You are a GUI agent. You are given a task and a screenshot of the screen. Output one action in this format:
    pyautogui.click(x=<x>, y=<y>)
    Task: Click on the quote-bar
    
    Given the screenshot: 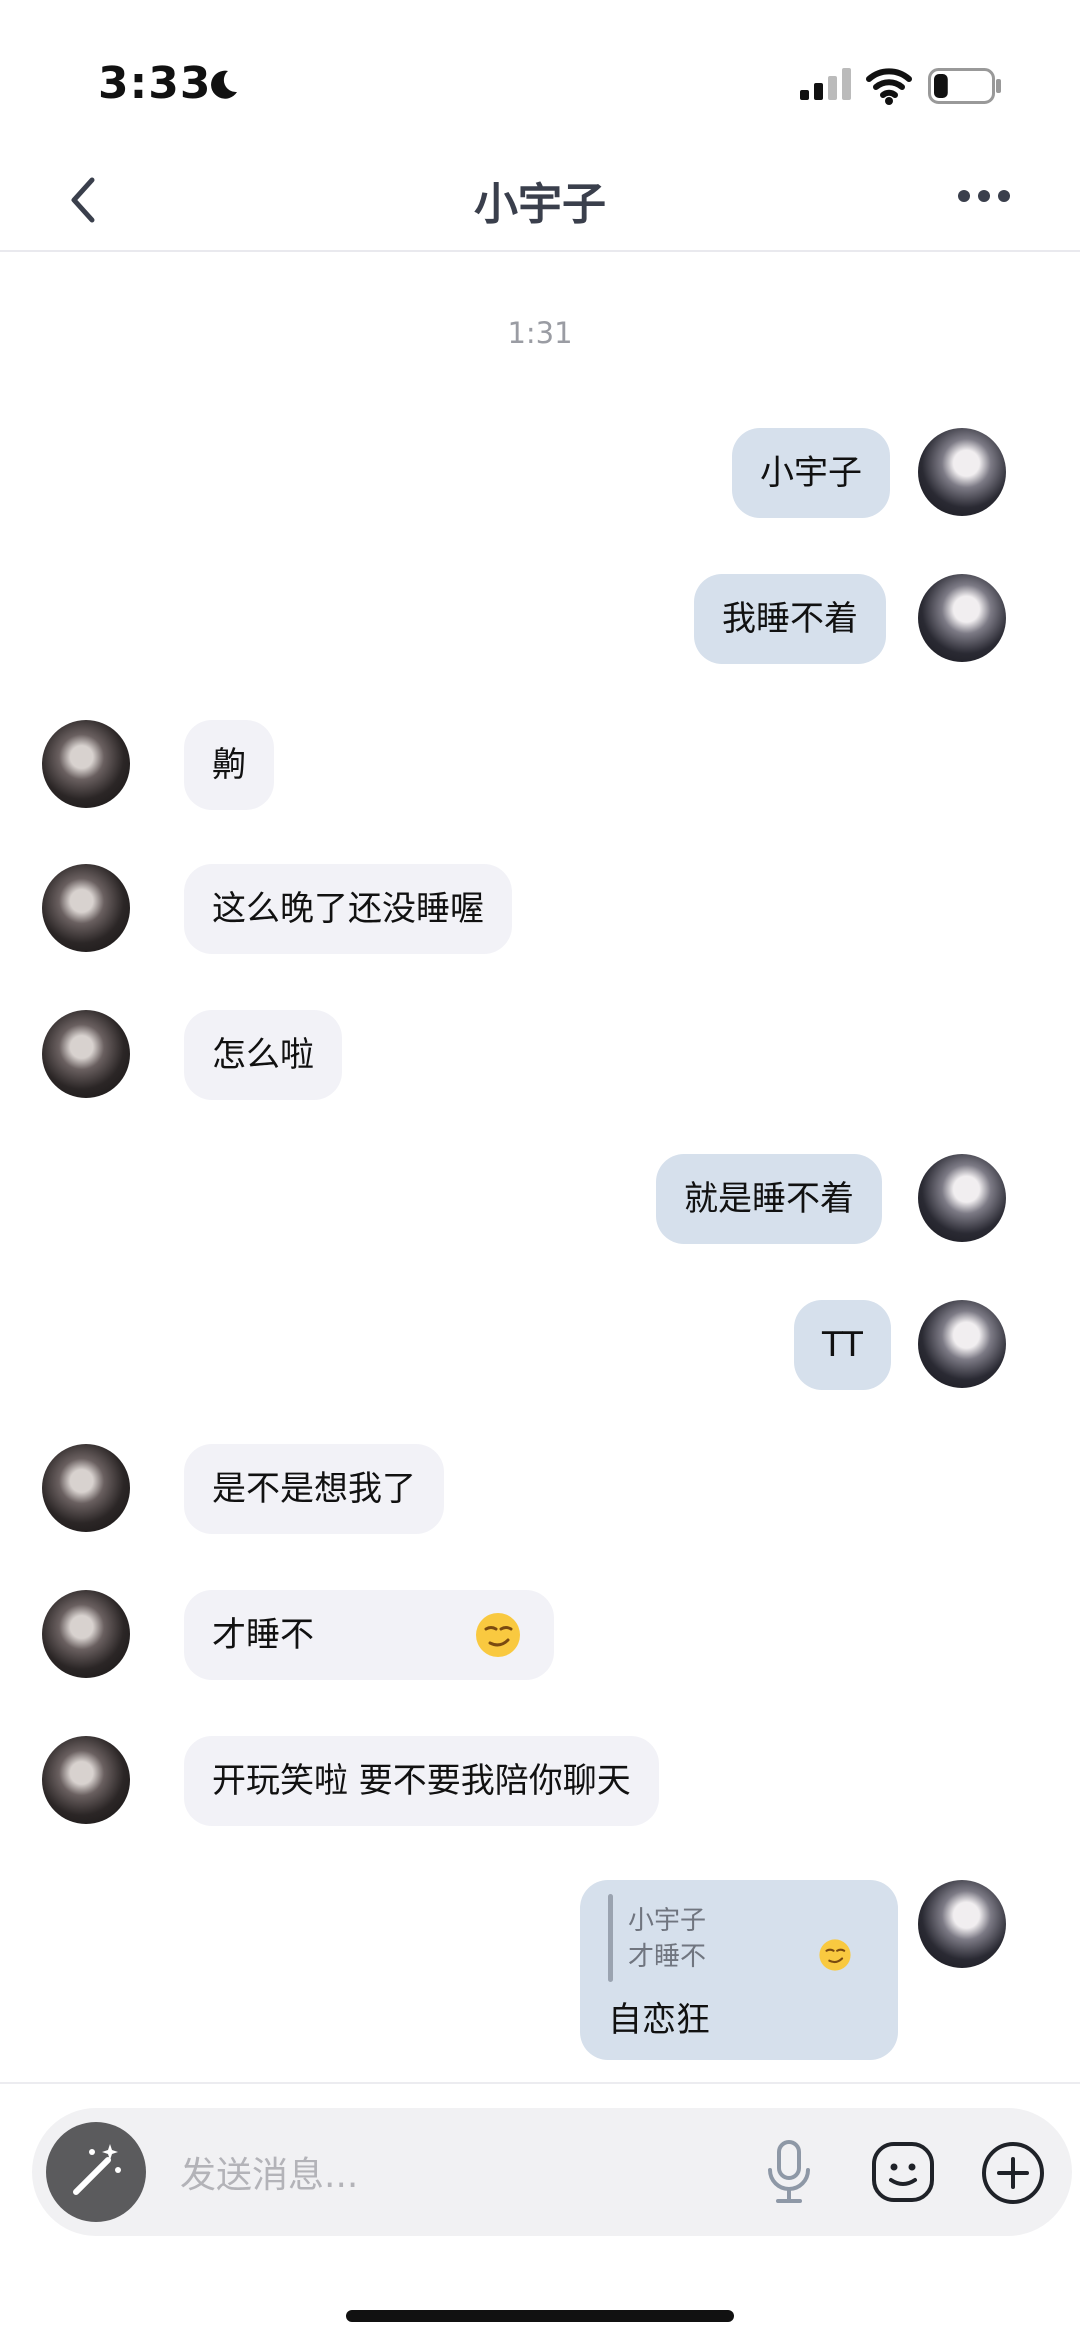 What is the action you would take?
    pyautogui.click(x=610, y=1938)
    